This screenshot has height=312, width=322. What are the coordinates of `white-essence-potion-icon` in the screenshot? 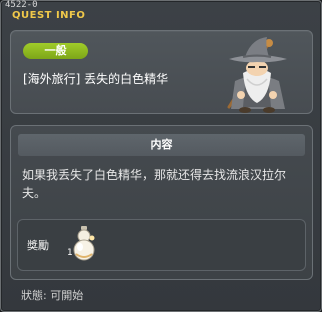 It's located at (84, 244).